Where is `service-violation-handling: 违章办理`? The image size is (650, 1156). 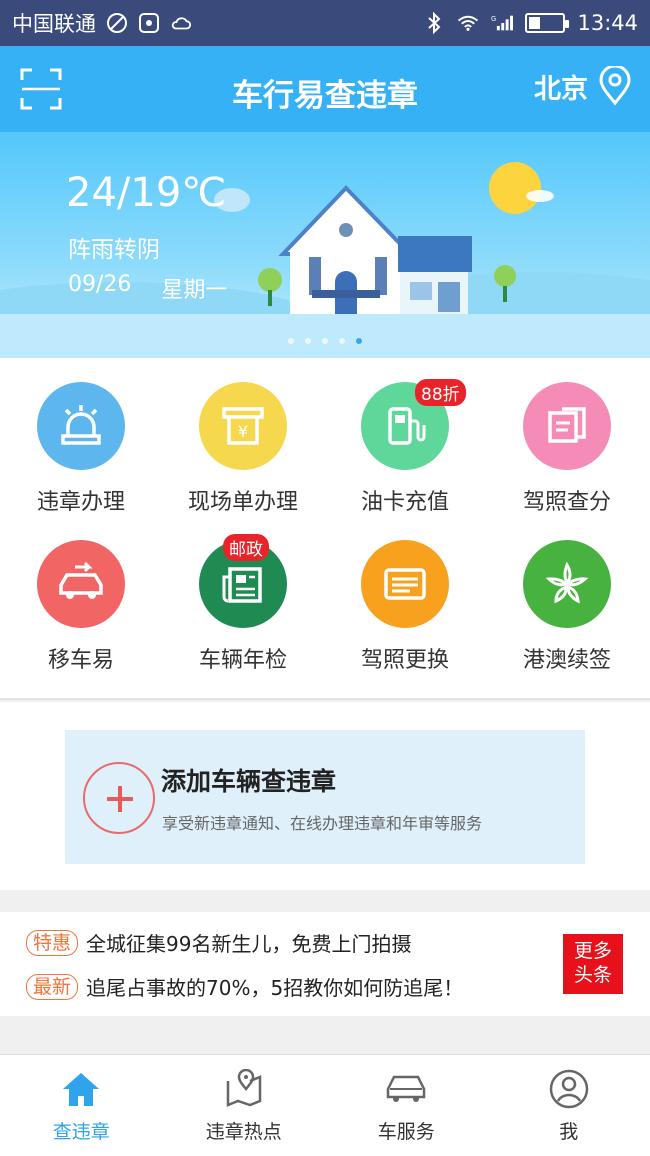
service-violation-handling: 违章办理 is located at coordinates (81, 449).